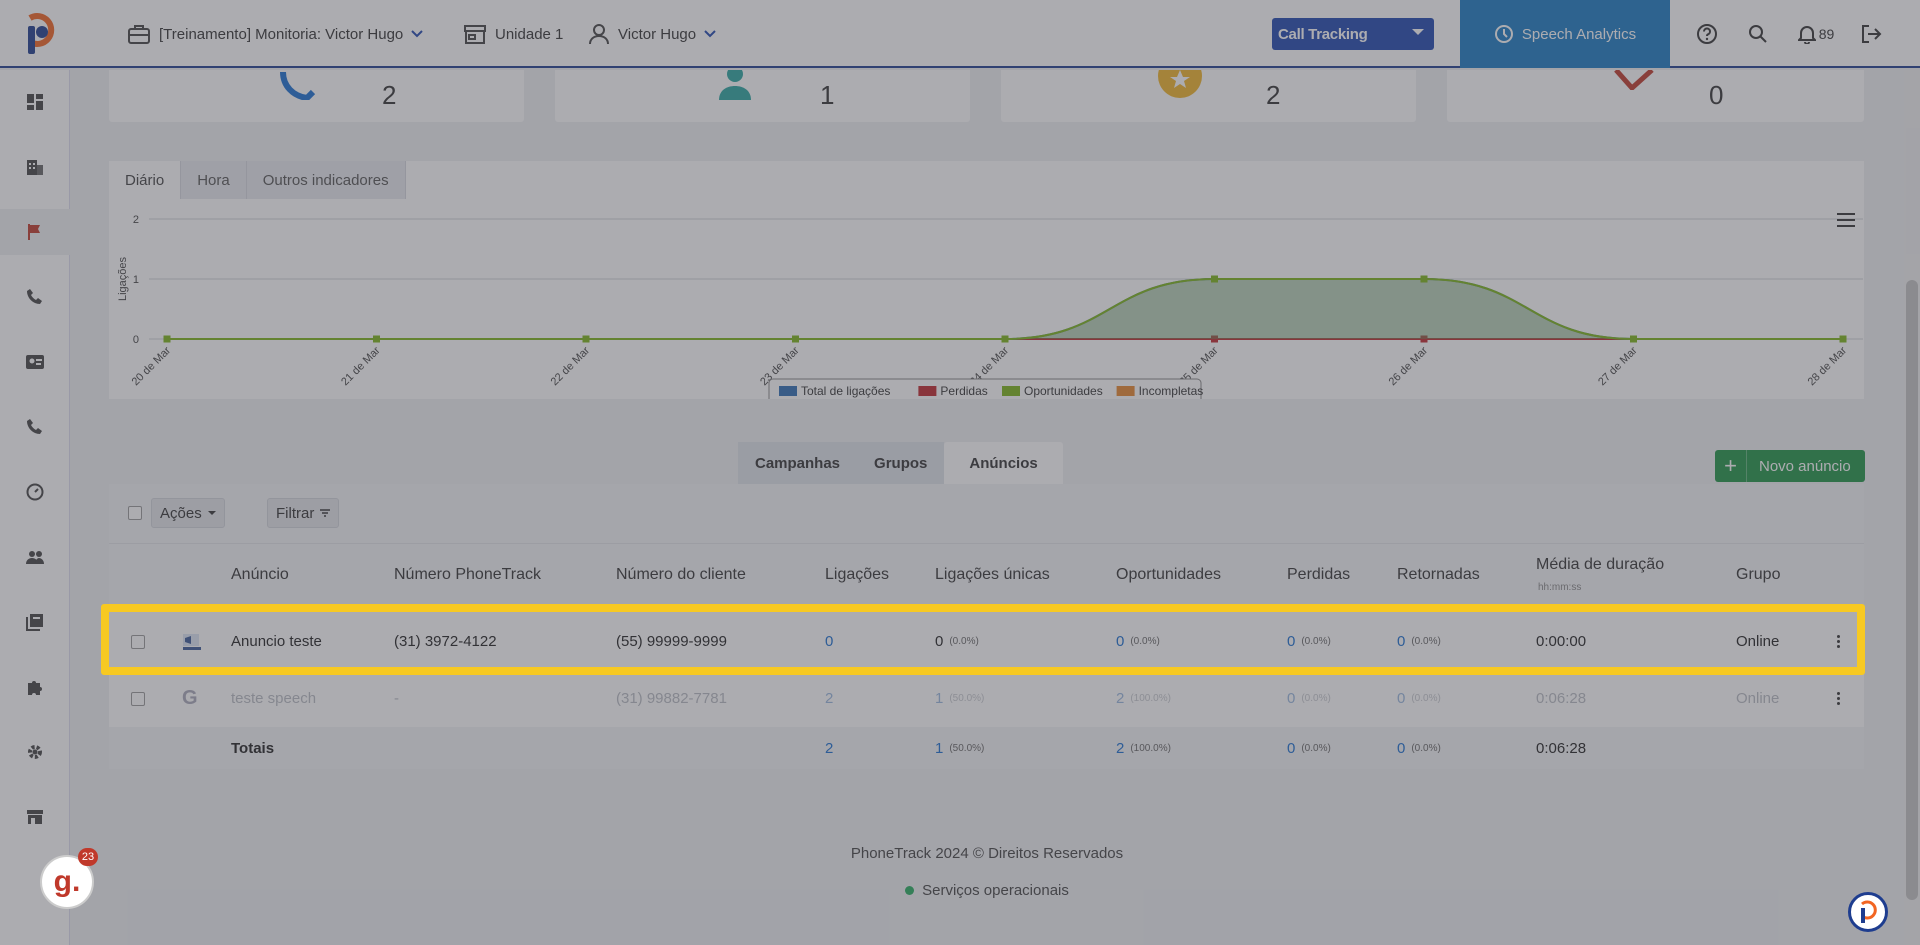  I want to click on unique-calls-cell: 0 (0.0%), so click(957, 641).